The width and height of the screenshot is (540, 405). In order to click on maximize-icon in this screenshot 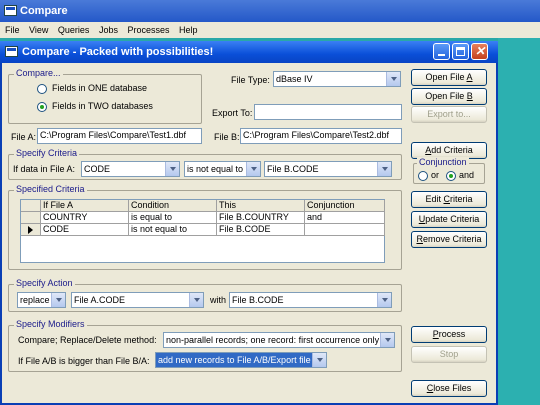, I will do `click(460, 51)`.